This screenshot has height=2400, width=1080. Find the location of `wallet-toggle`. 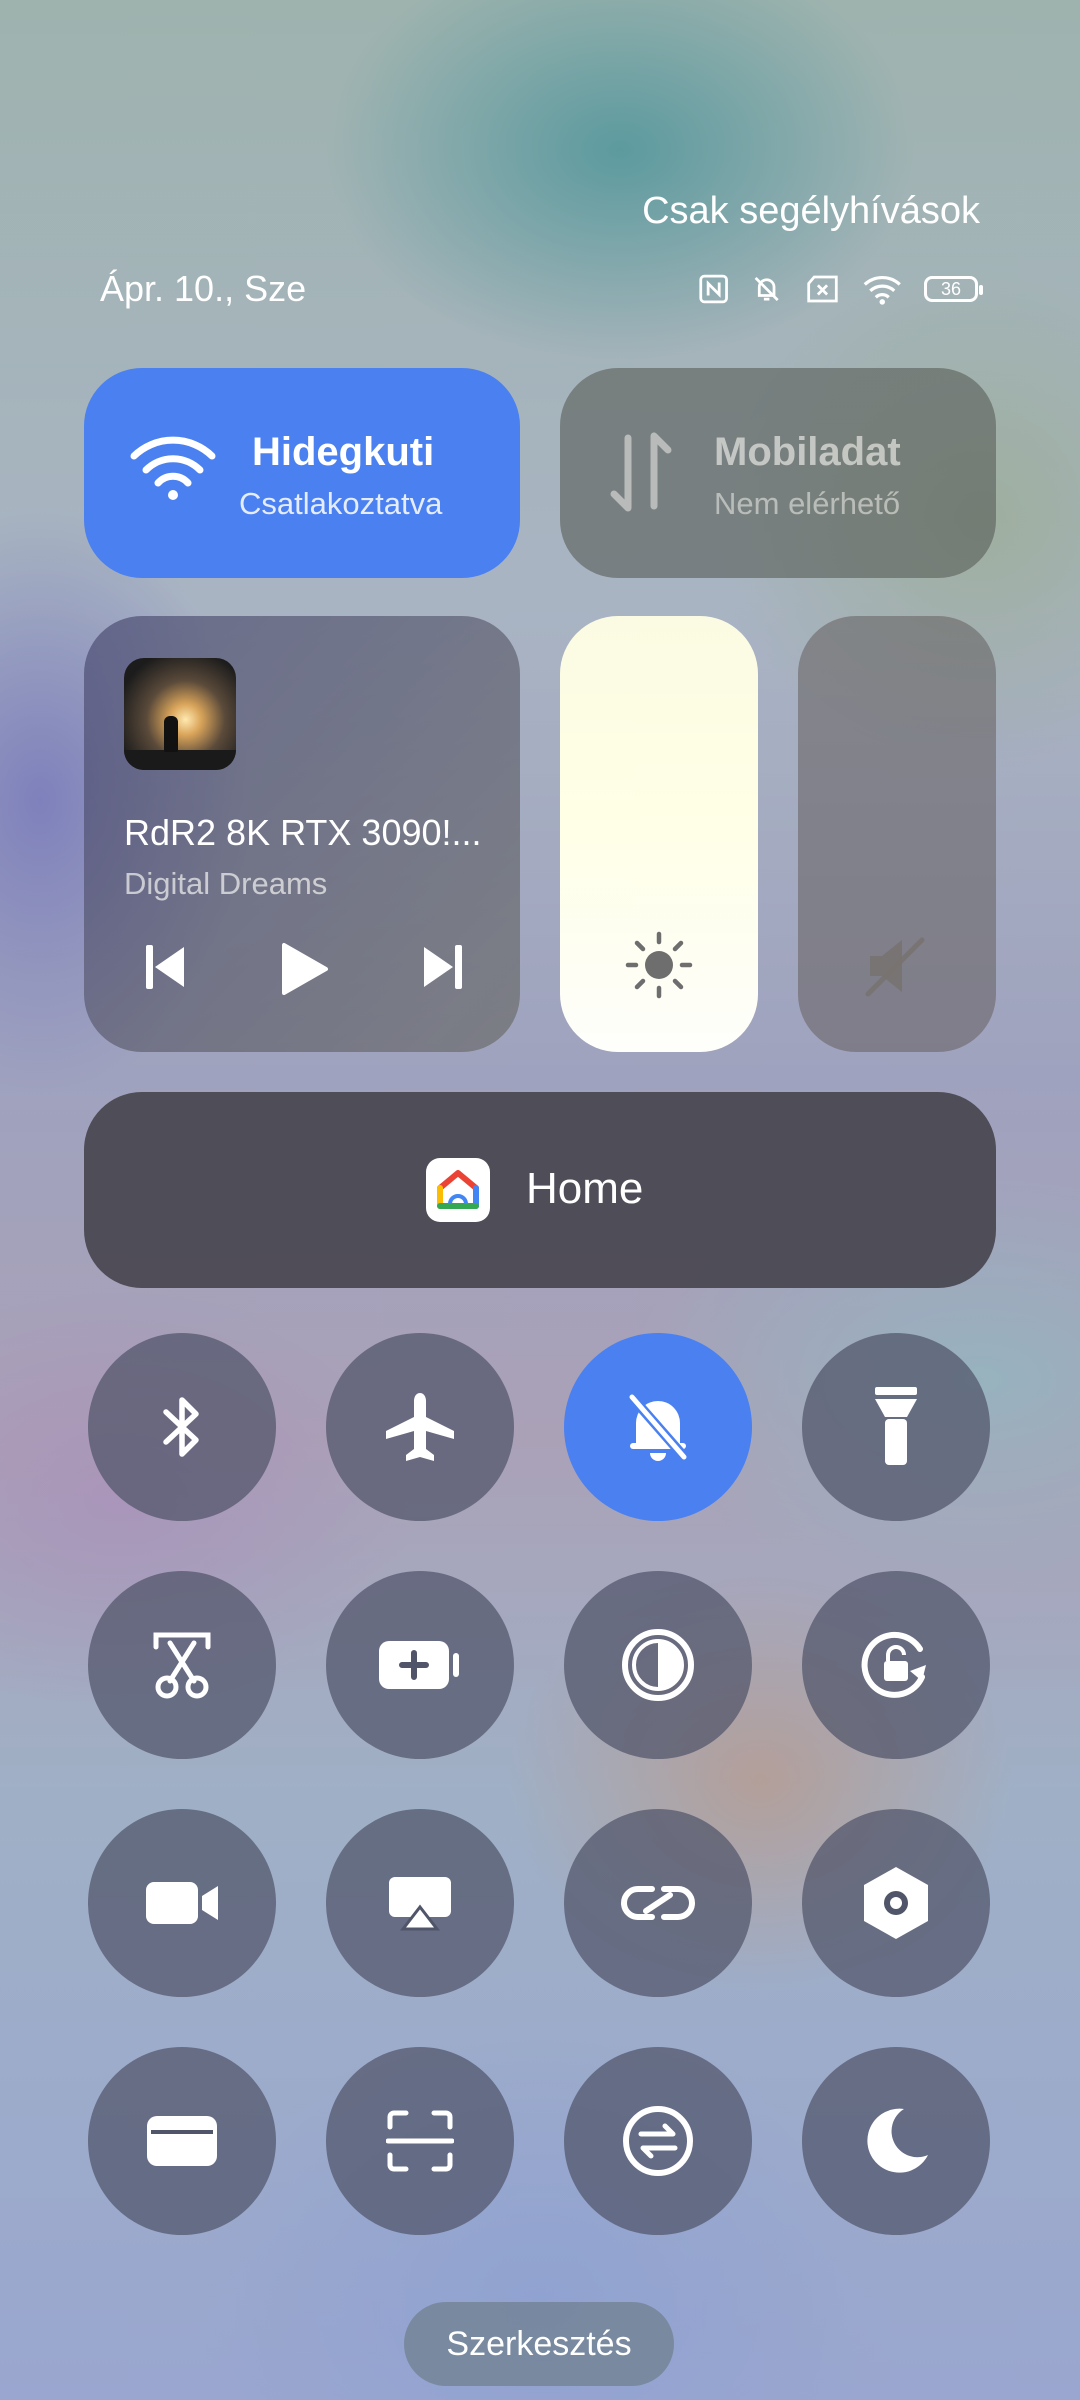

wallet-toggle is located at coordinates (182, 2141).